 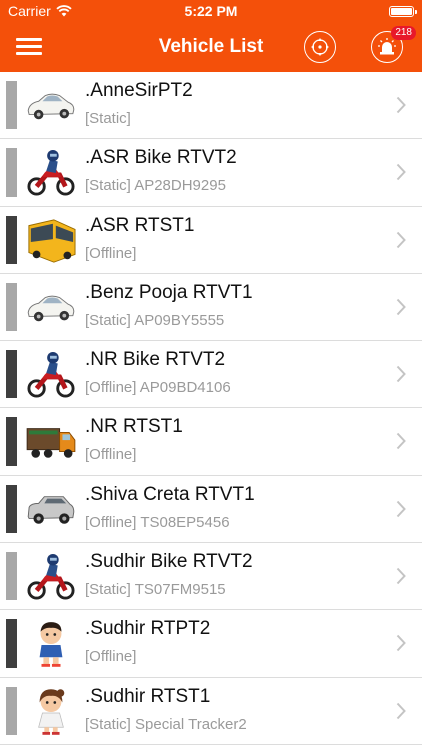 I want to click on vehicle-name: .ASR RTST1, so click(x=140, y=225).